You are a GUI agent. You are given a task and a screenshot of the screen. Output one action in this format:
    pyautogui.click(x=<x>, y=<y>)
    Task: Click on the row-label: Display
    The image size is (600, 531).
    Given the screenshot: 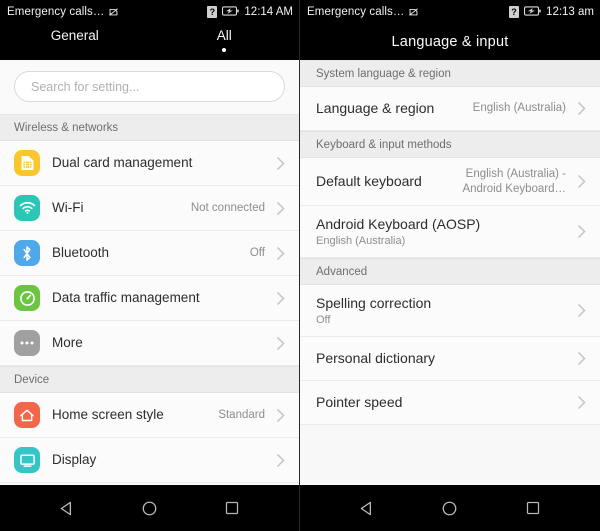 What is the action you would take?
    pyautogui.click(x=74, y=459)
    